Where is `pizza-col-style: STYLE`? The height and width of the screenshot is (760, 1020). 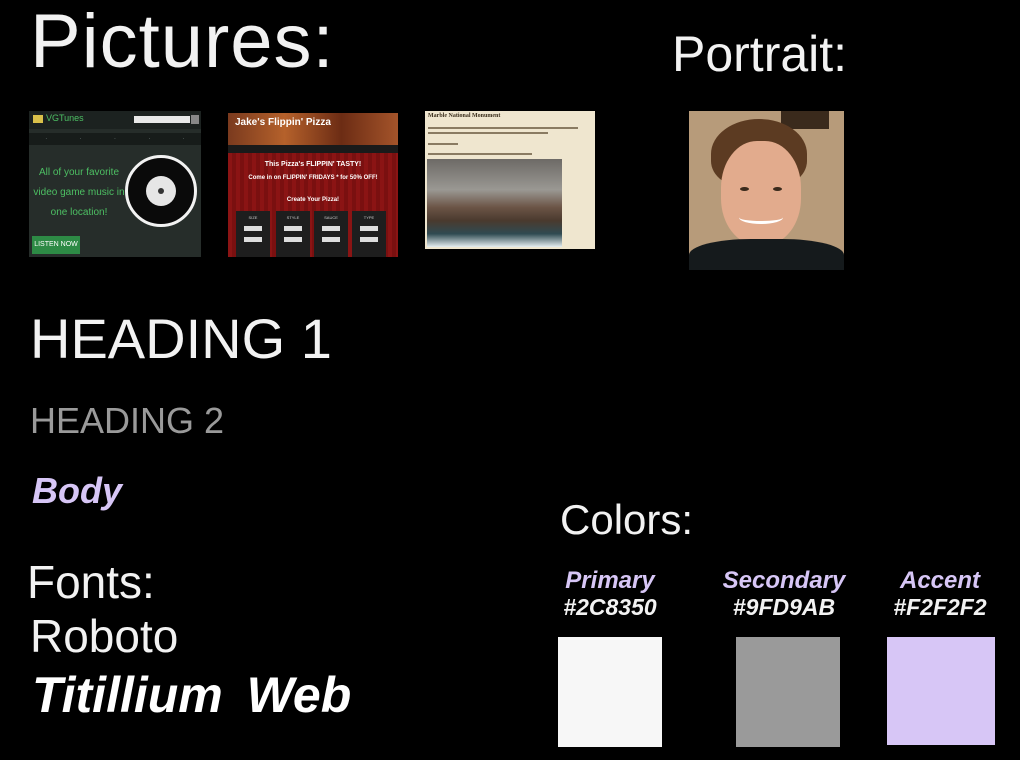 pizza-col-style: STYLE is located at coordinates (293, 234).